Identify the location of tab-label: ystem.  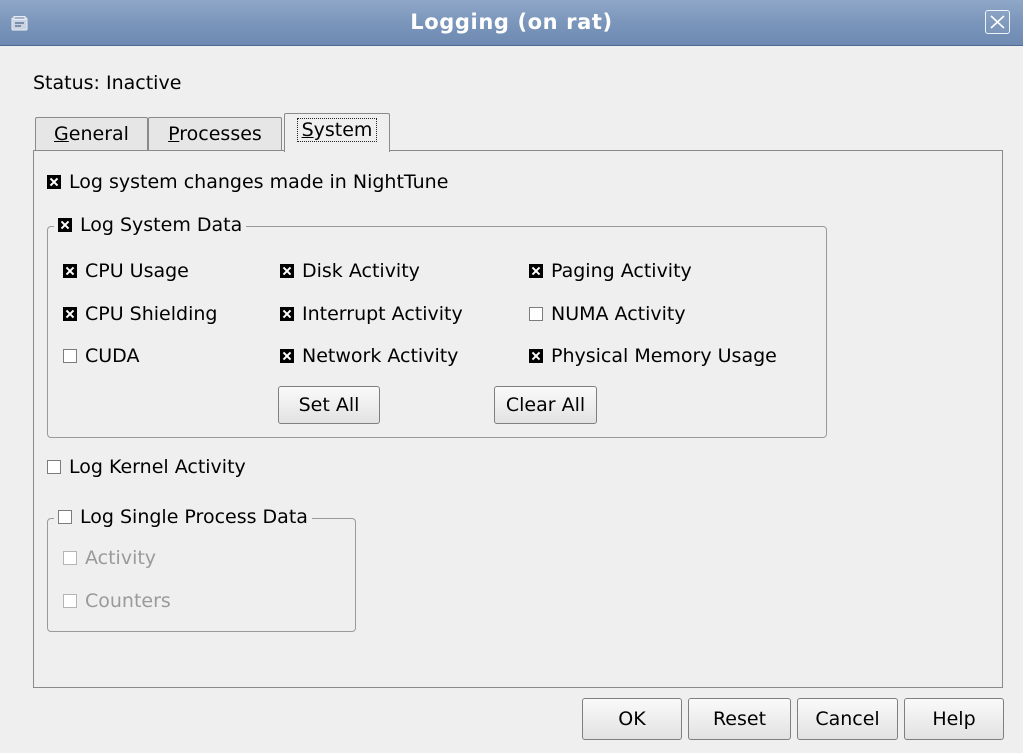
(343, 130).